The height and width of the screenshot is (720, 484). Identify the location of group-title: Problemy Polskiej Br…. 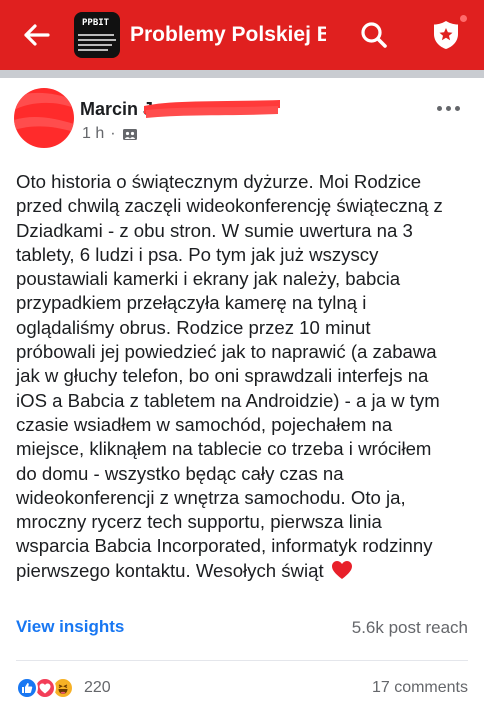
(228, 35).